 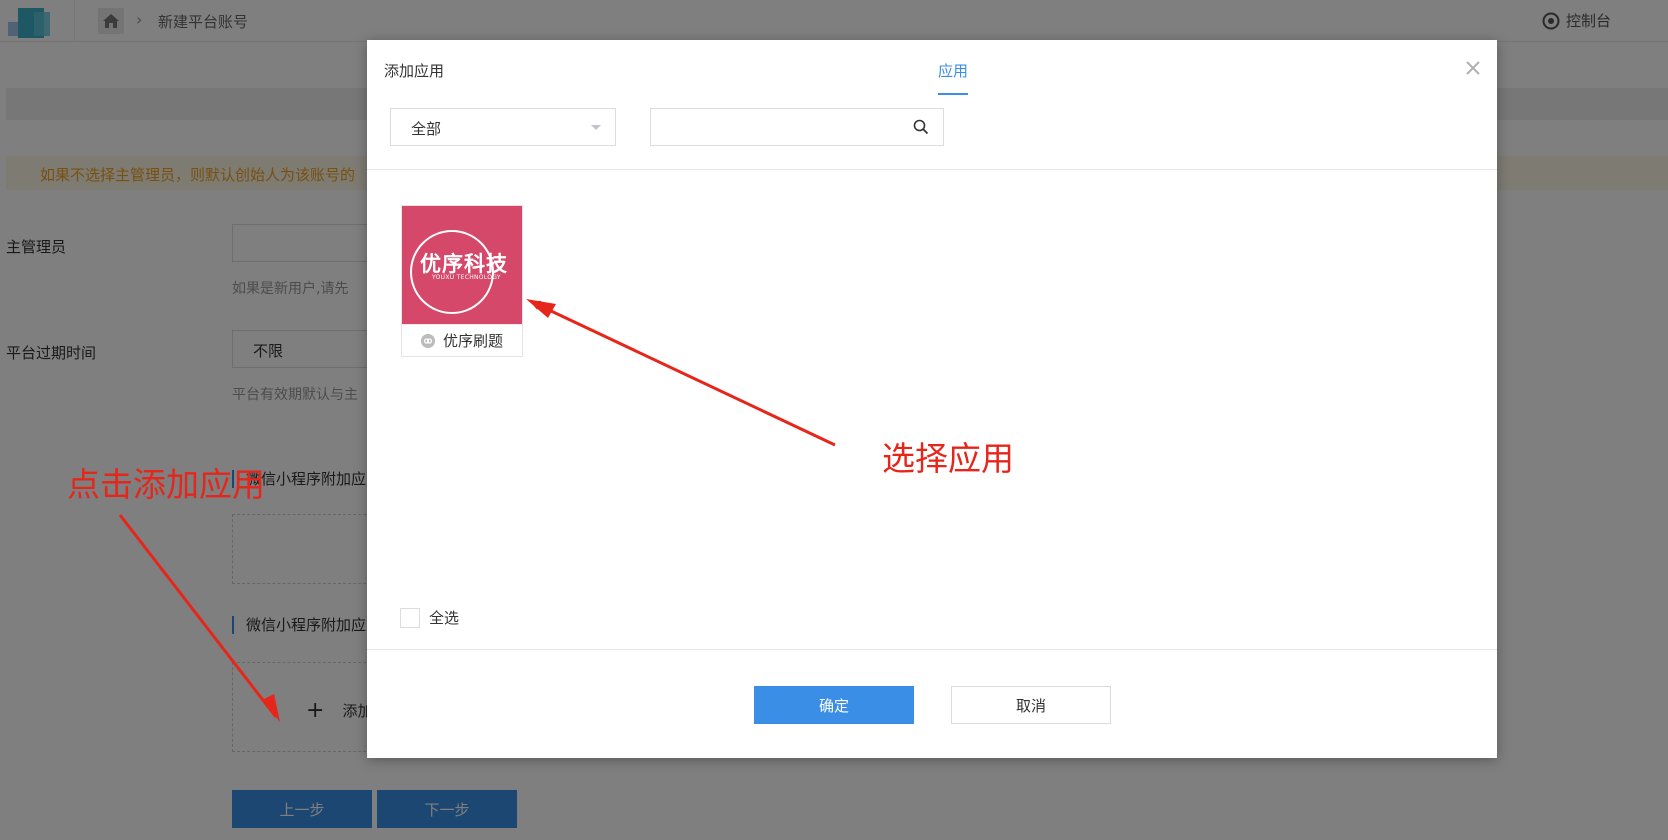 I want to click on close-icon, so click(x=1473, y=68).